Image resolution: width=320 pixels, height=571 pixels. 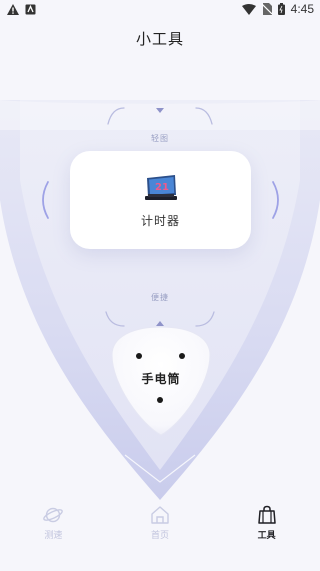 I want to click on warning-icon, so click(x=13, y=9).